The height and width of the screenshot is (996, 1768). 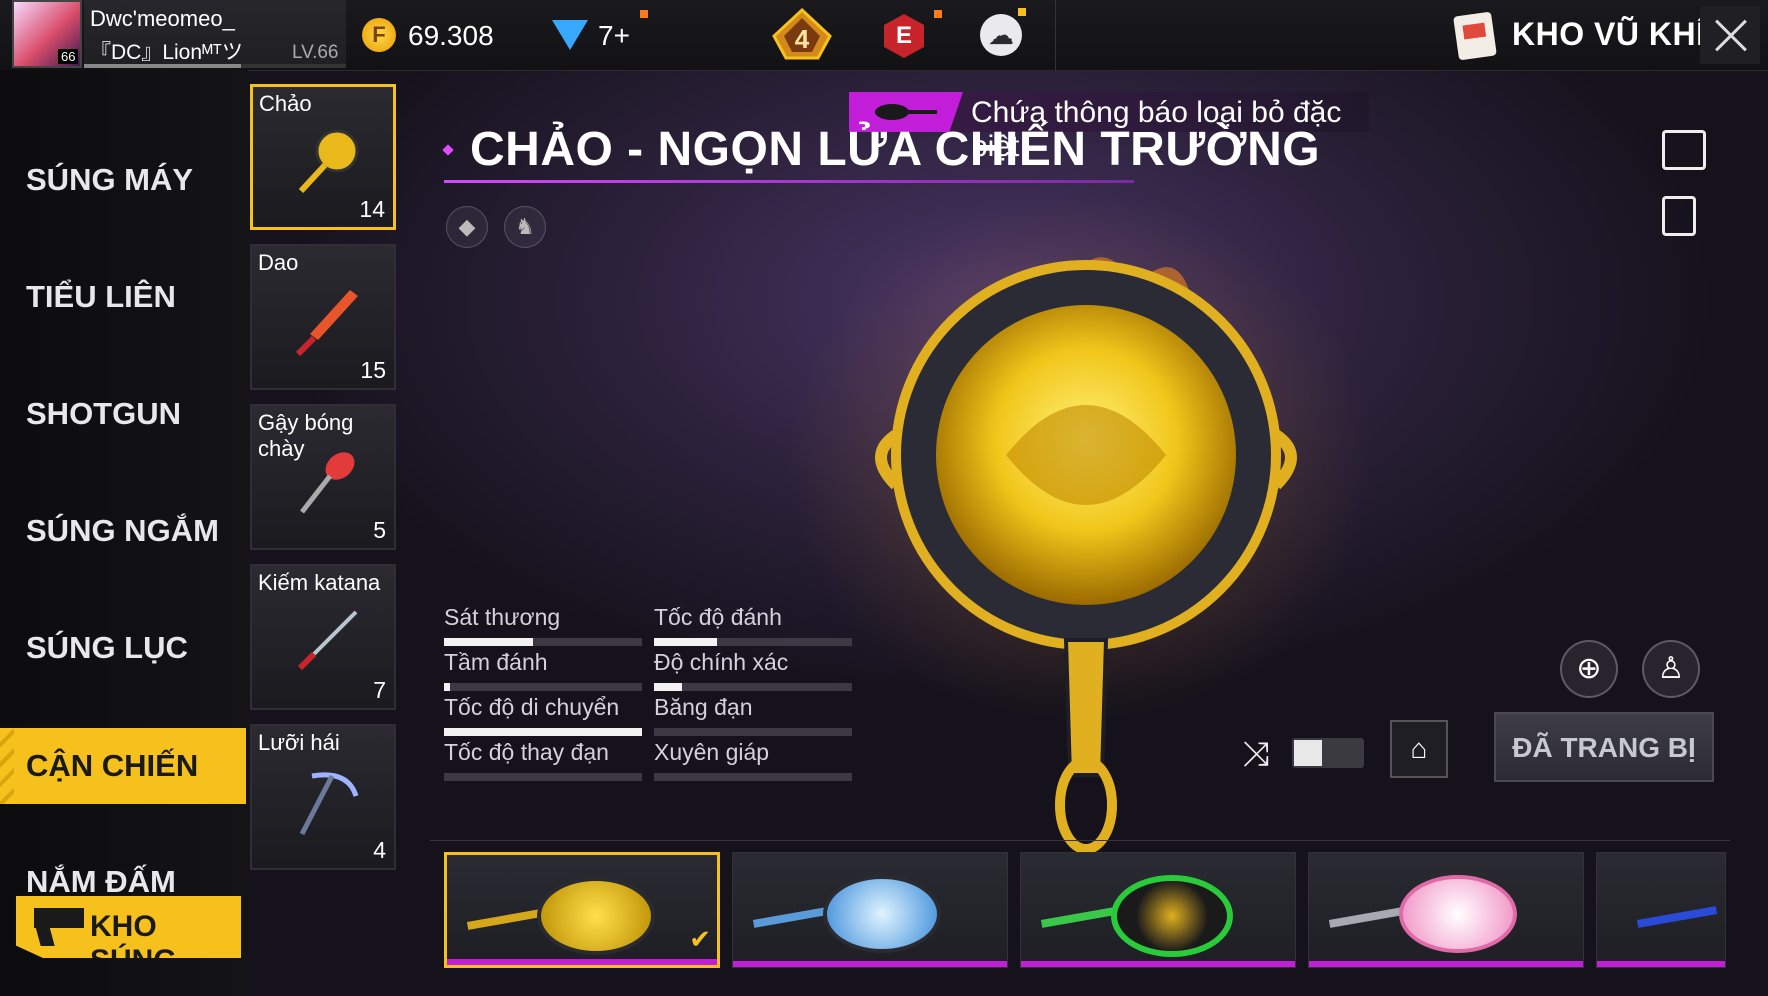 What do you see at coordinates (101, 297) in the screenshot?
I see `sidebar-item-tieu-lien: TIỂU LIÊN` at bounding box center [101, 297].